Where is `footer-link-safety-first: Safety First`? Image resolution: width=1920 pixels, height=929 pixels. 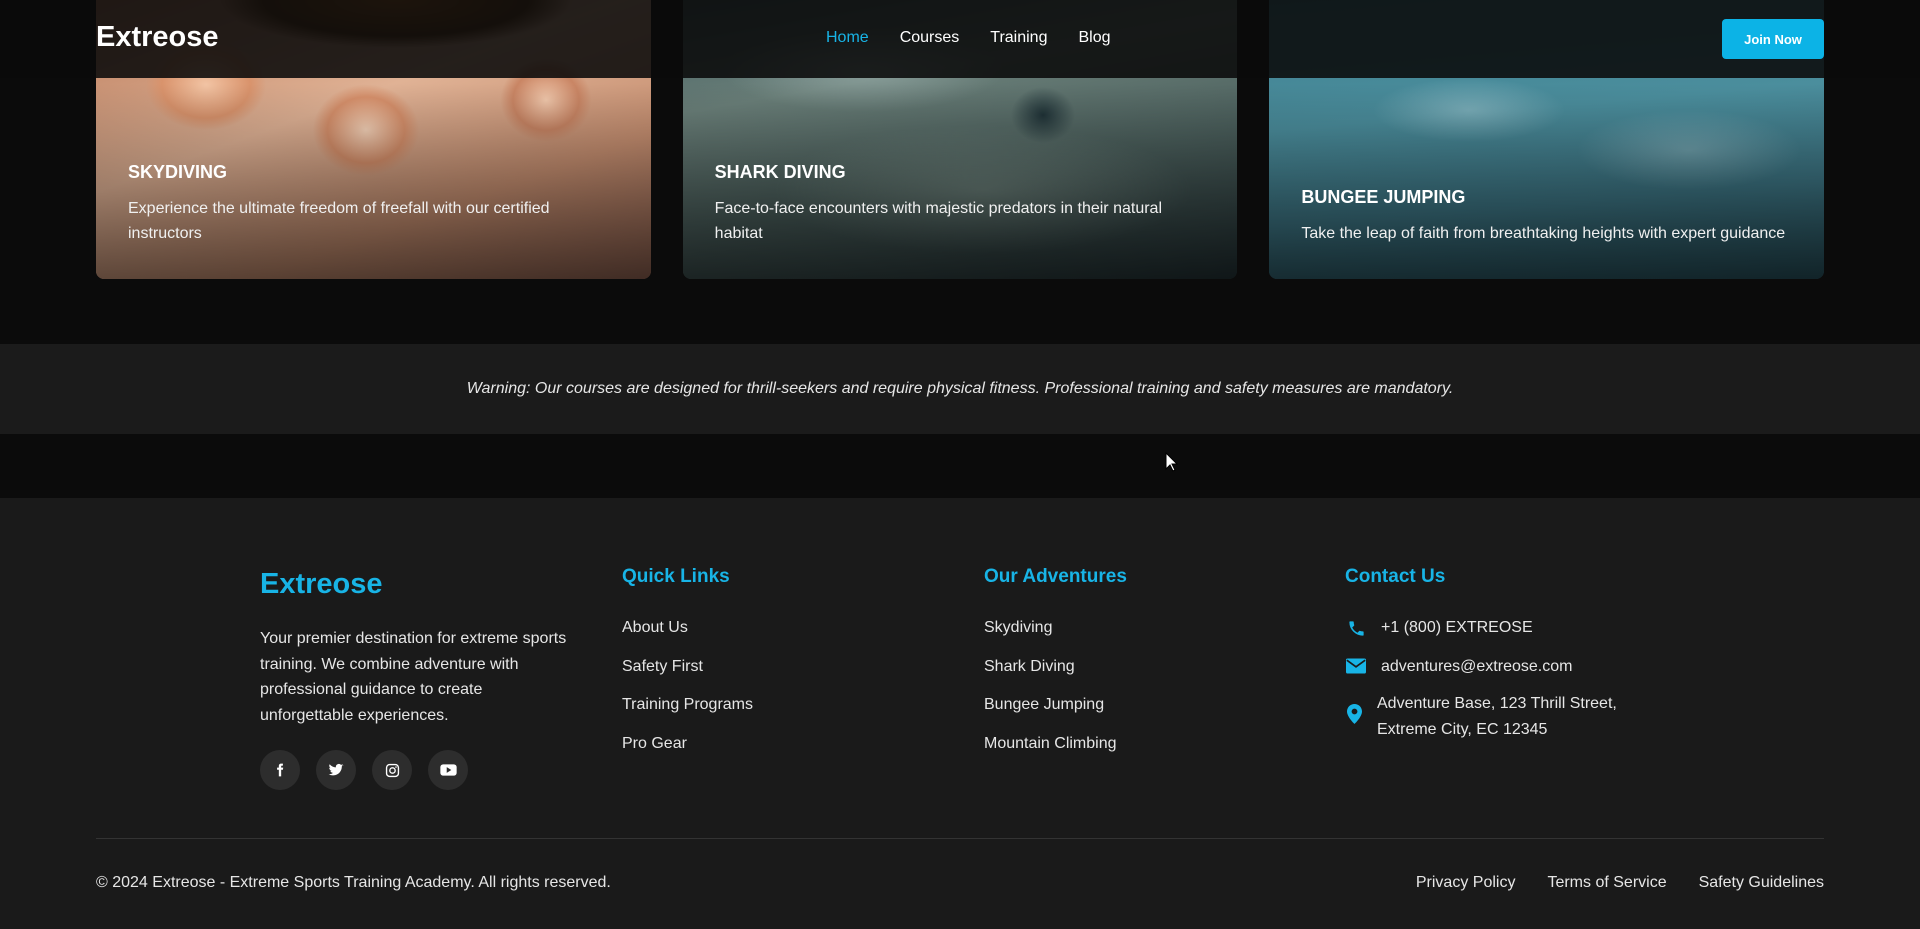
footer-link-safety-first: Safety First is located at coordinates (687, 677).